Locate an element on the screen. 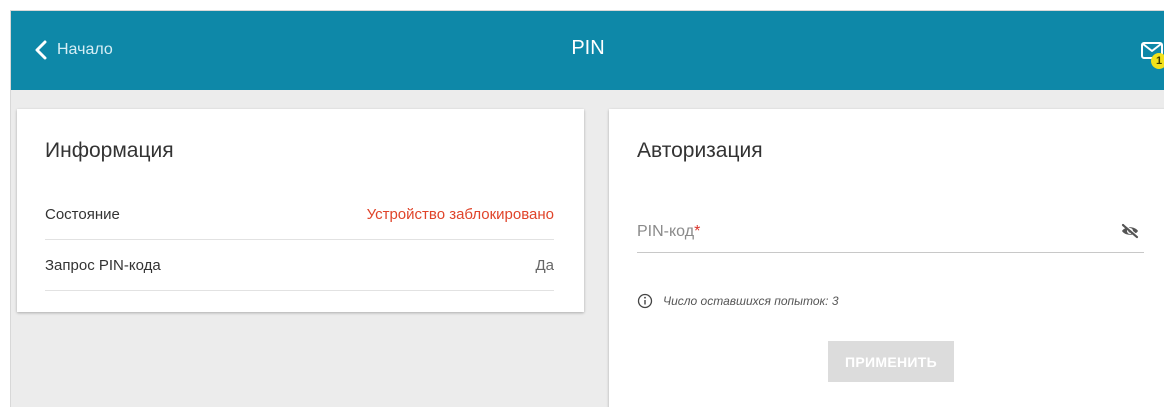 The height and width of the screenshot is (407, 1164). auth-card-title: Авторизация is located at coordinates (700, 150).